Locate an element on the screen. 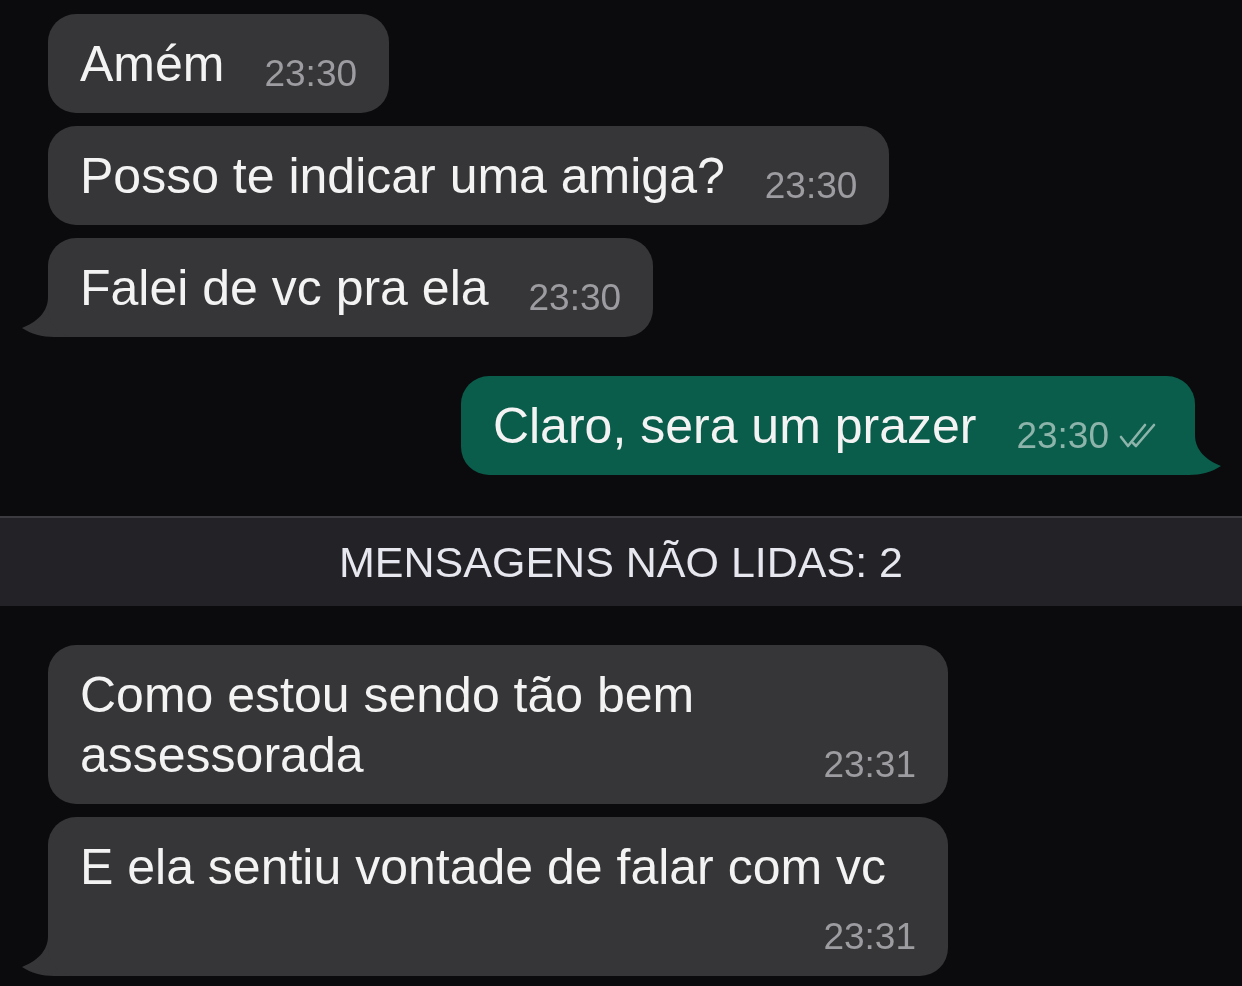 The height and width of the screenshot is (986, 1242). message-text: Claro, sera um prazer is located at coordinates (734, 426).